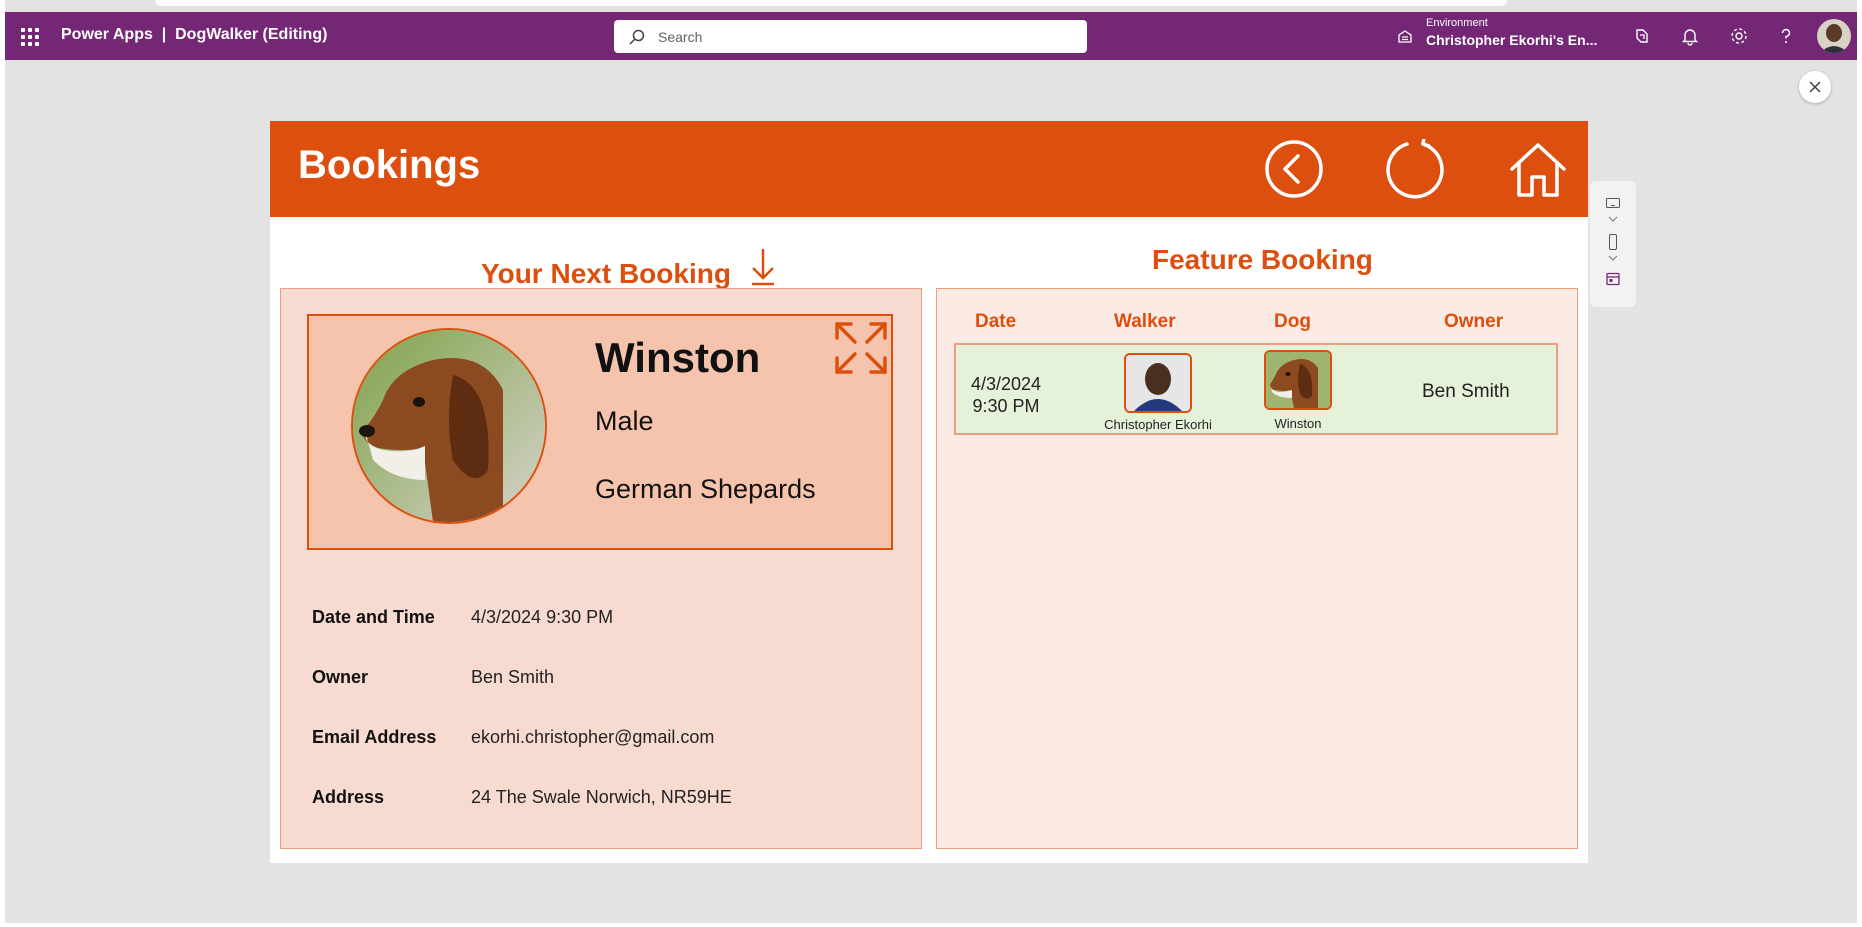 This screenshot has height=927, width=1862. Describe the element at coordinates (763, 267) in the screenshot. I see `download-arrow-icon` at that location.